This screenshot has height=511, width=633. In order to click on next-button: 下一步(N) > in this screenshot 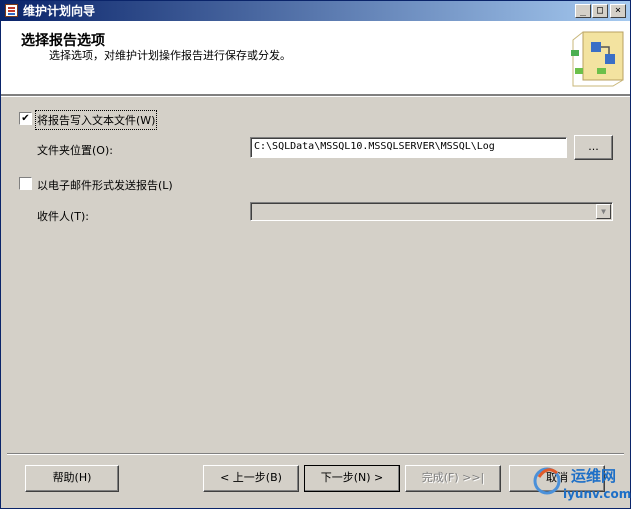, I will do `click(352, 478)`.